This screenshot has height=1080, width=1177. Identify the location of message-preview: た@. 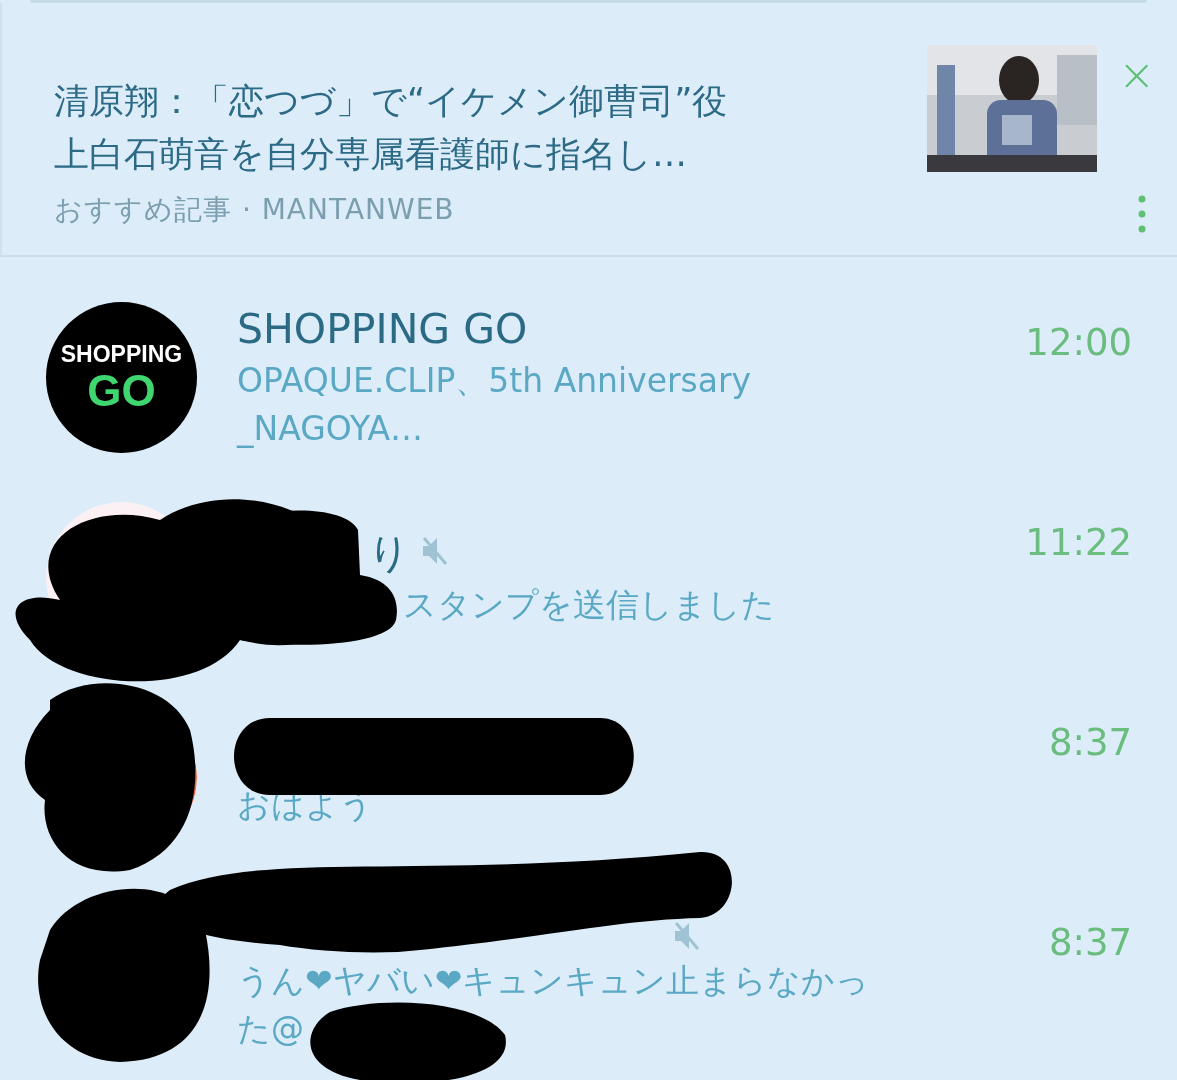
(270, 1028).